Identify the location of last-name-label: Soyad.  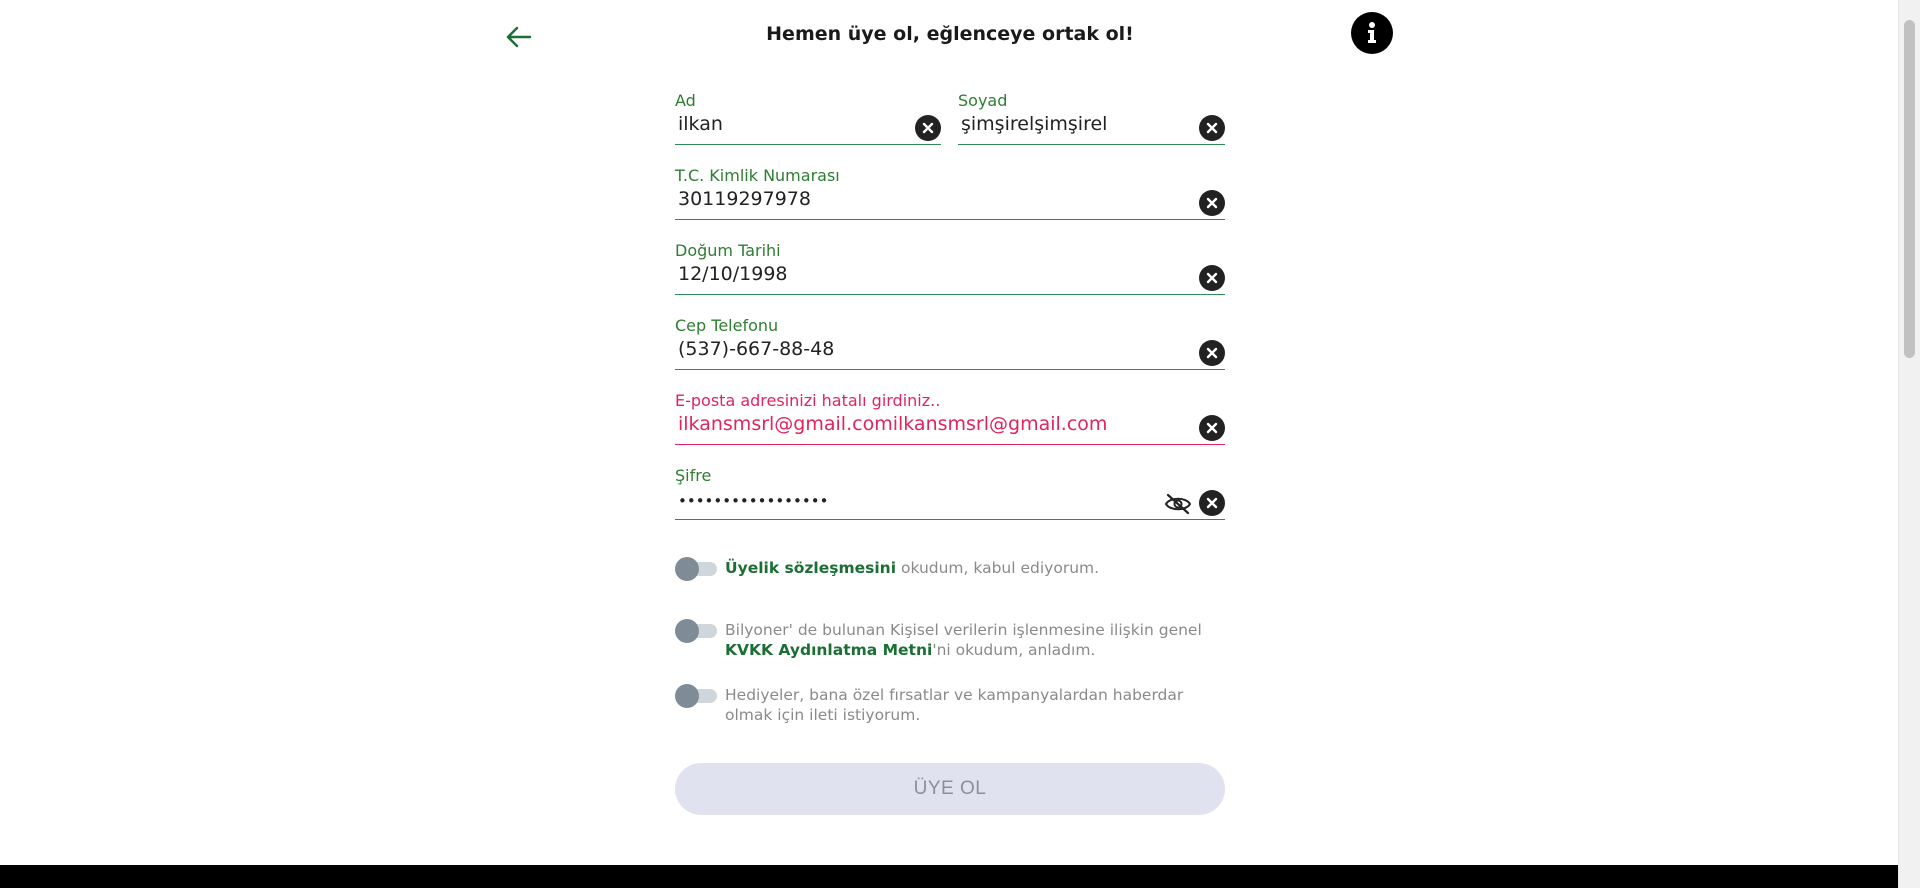
(983, 100).